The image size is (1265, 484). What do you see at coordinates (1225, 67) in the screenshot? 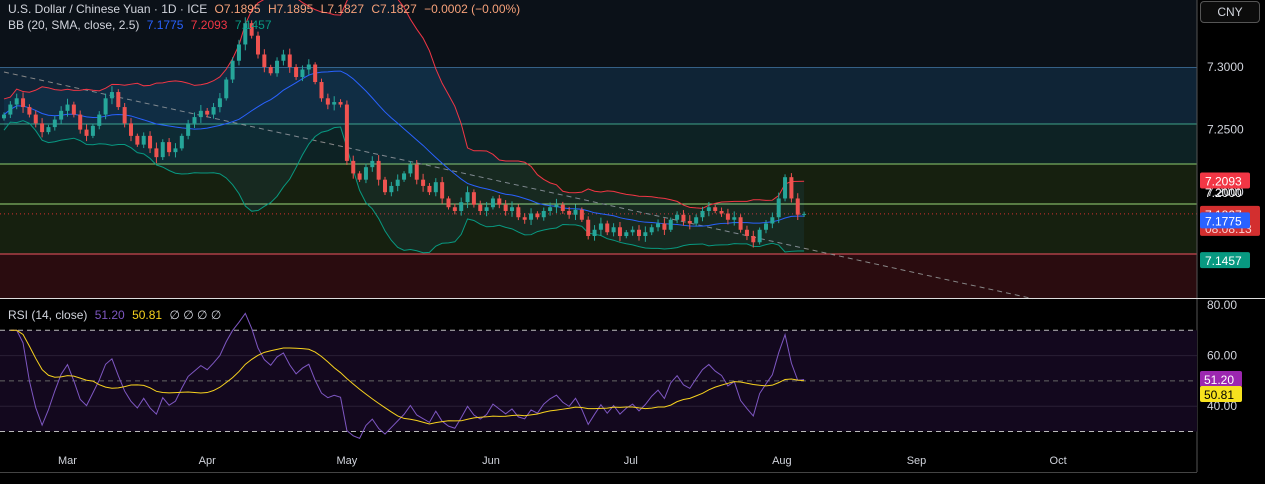
I see `price-tick-label: 7.3000` at bounding box center [1225, 67].